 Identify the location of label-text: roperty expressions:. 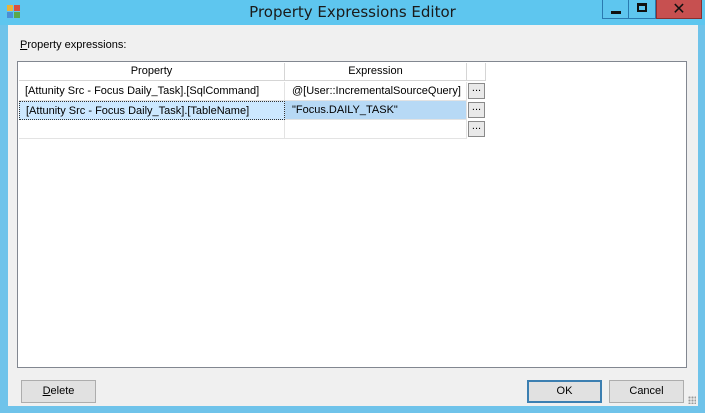
(77, 45).